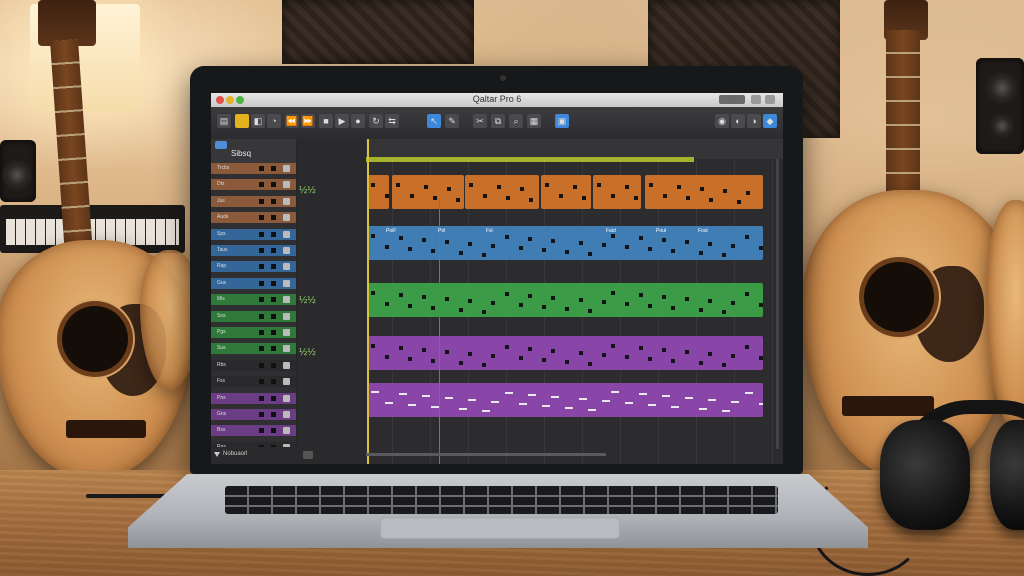  What do you see at coordinates (224, 121) in the screenshot?
I see `library-button: ▤` at bounding box center [224, 121].